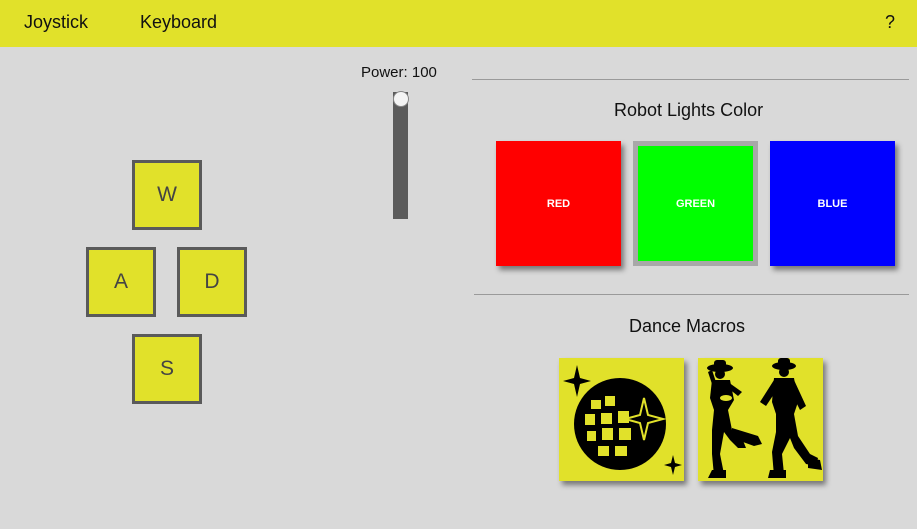  I want to click on blue-light-button: BLUE, so click(832, 203).